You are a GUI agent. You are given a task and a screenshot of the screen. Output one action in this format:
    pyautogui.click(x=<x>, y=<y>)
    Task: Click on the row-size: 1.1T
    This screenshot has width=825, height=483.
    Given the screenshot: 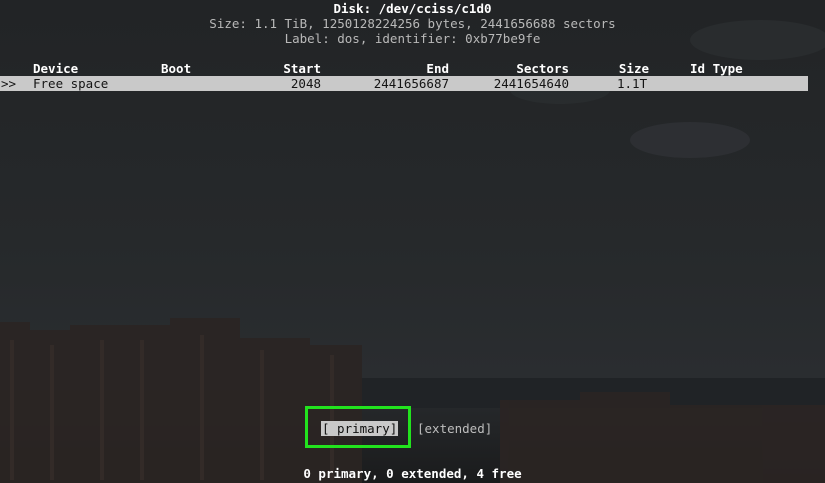 What is the action you would take?
    pyautogui.click(x=632, y=83)
    